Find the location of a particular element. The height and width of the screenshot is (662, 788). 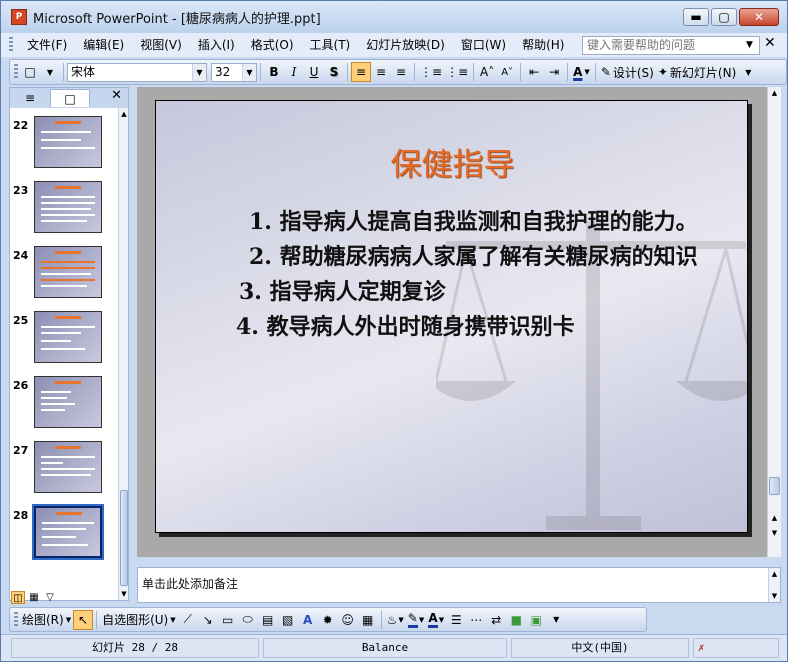

document-close-icon: ✕ is located at coordinates (770, 43).